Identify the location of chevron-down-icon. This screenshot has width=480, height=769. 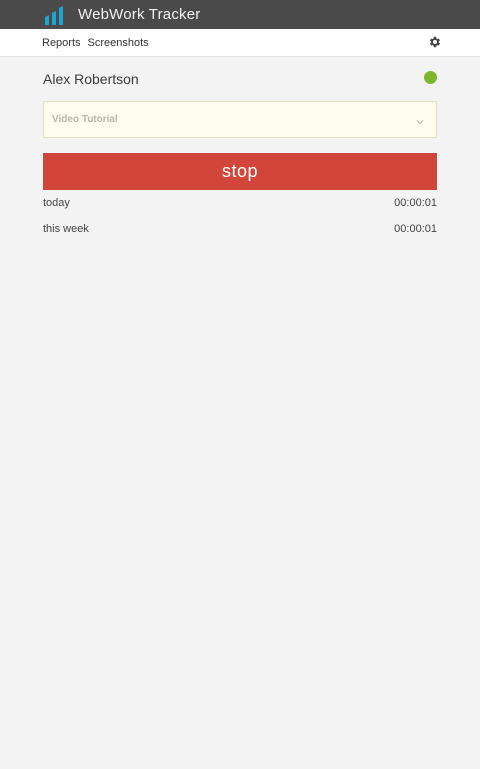
(420, 119).